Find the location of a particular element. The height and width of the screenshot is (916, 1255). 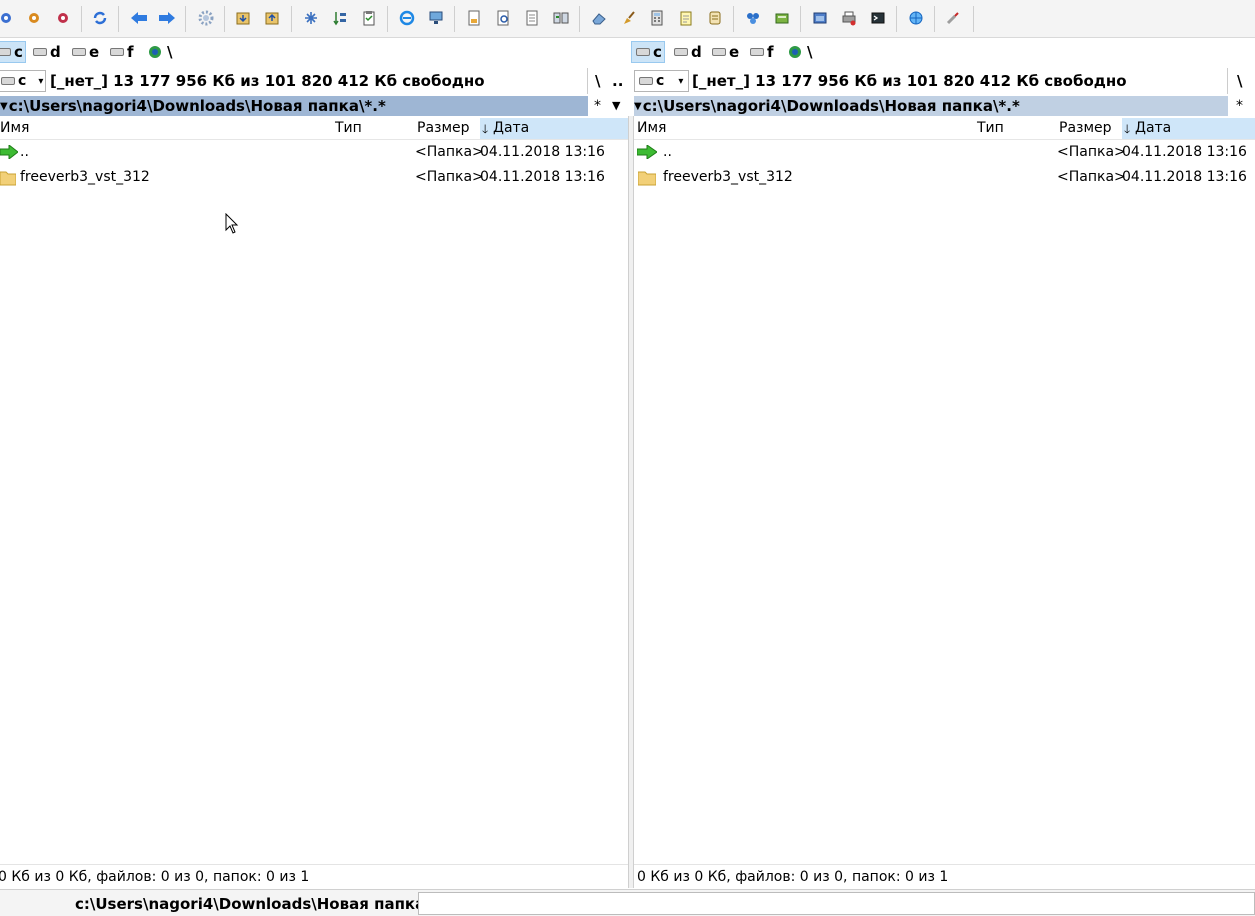

left-drive-e-button: e is located at coordinates (85, 52).